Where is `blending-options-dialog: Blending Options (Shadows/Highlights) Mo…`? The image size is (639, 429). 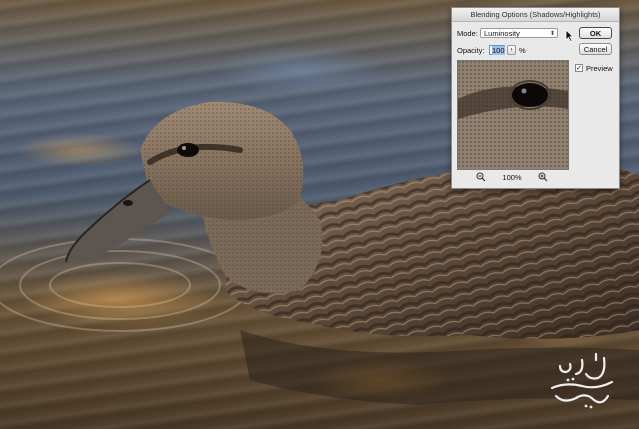
blending-options-dialog: Blending Options (Shadows/Highlights) Mo… is located at coordinates (535, 98).